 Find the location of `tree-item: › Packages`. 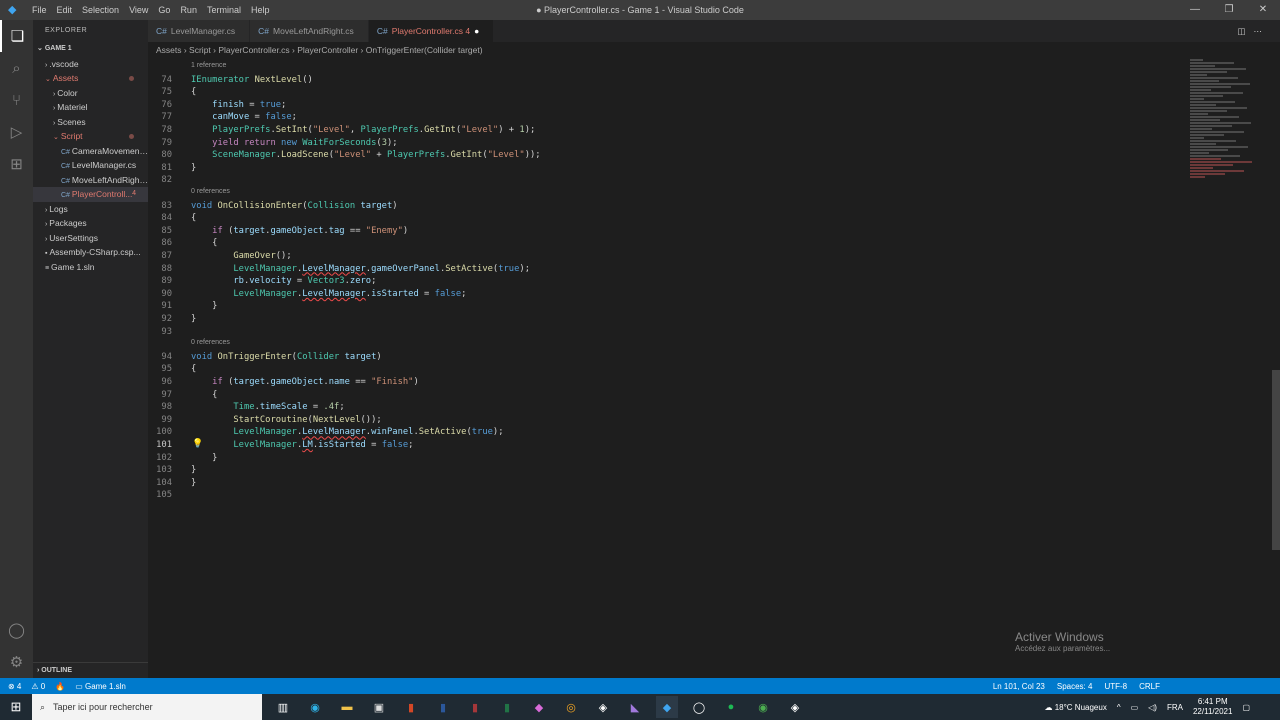

tree-item: › Packages is located at coordinates (90, 223).